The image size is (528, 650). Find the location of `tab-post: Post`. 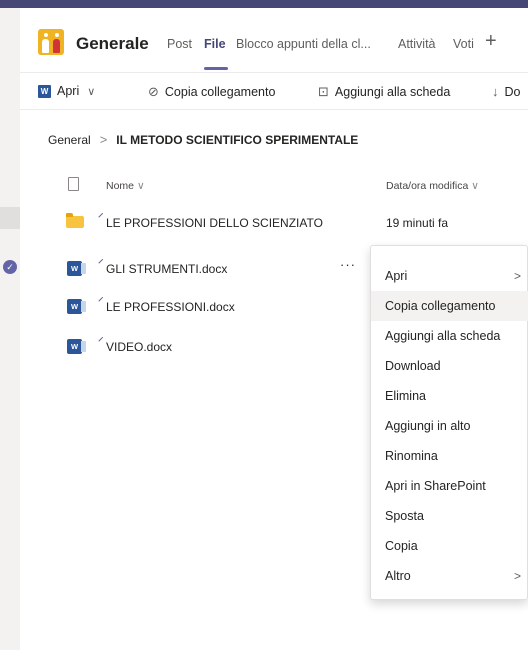

tab-post: Post is located at coordinates (179, 44).